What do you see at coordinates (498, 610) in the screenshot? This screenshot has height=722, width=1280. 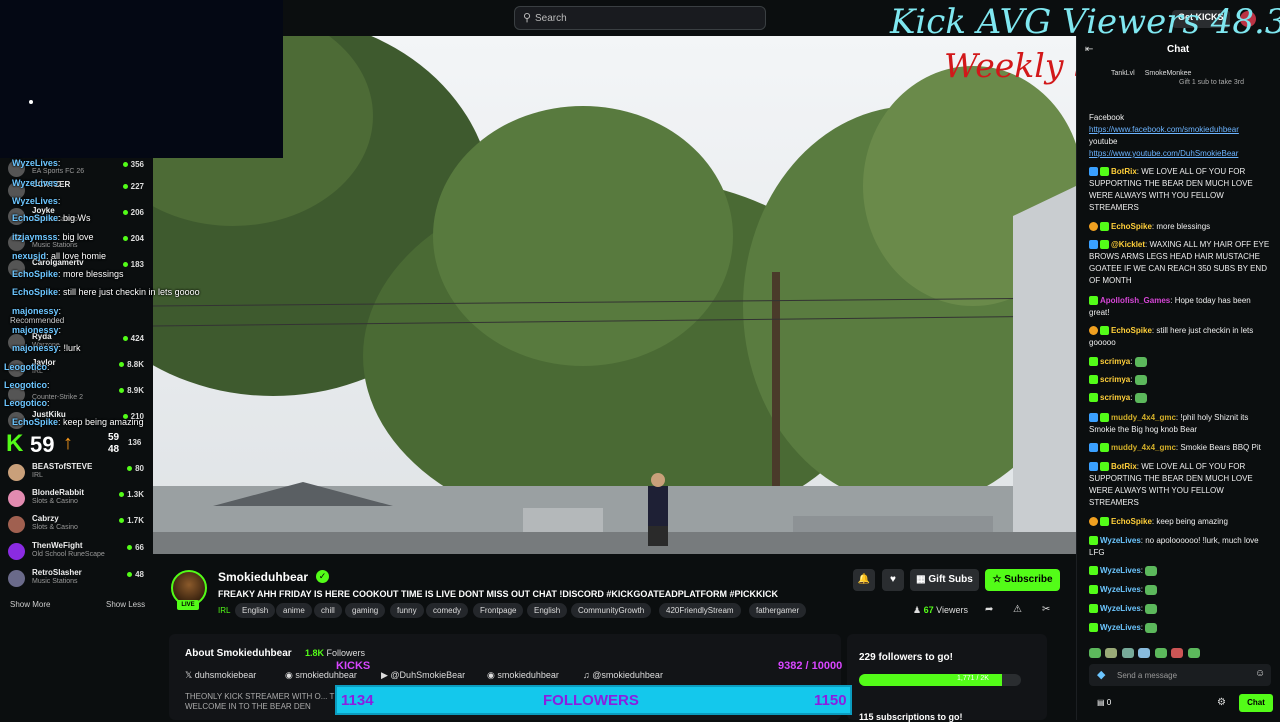 I see `tag: Frontpage` at bounding box center [498, 610].